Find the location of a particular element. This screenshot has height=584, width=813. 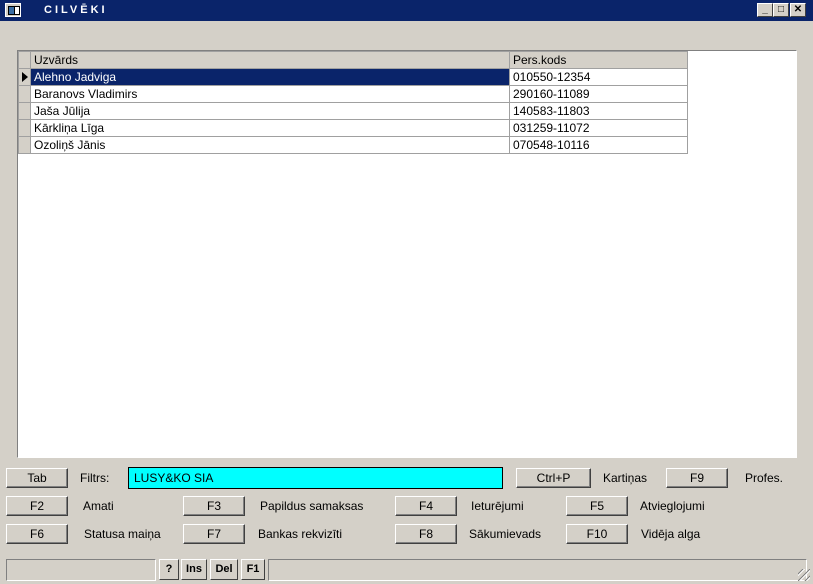

close-icon: ✕ is located at coordinates (798, 9).